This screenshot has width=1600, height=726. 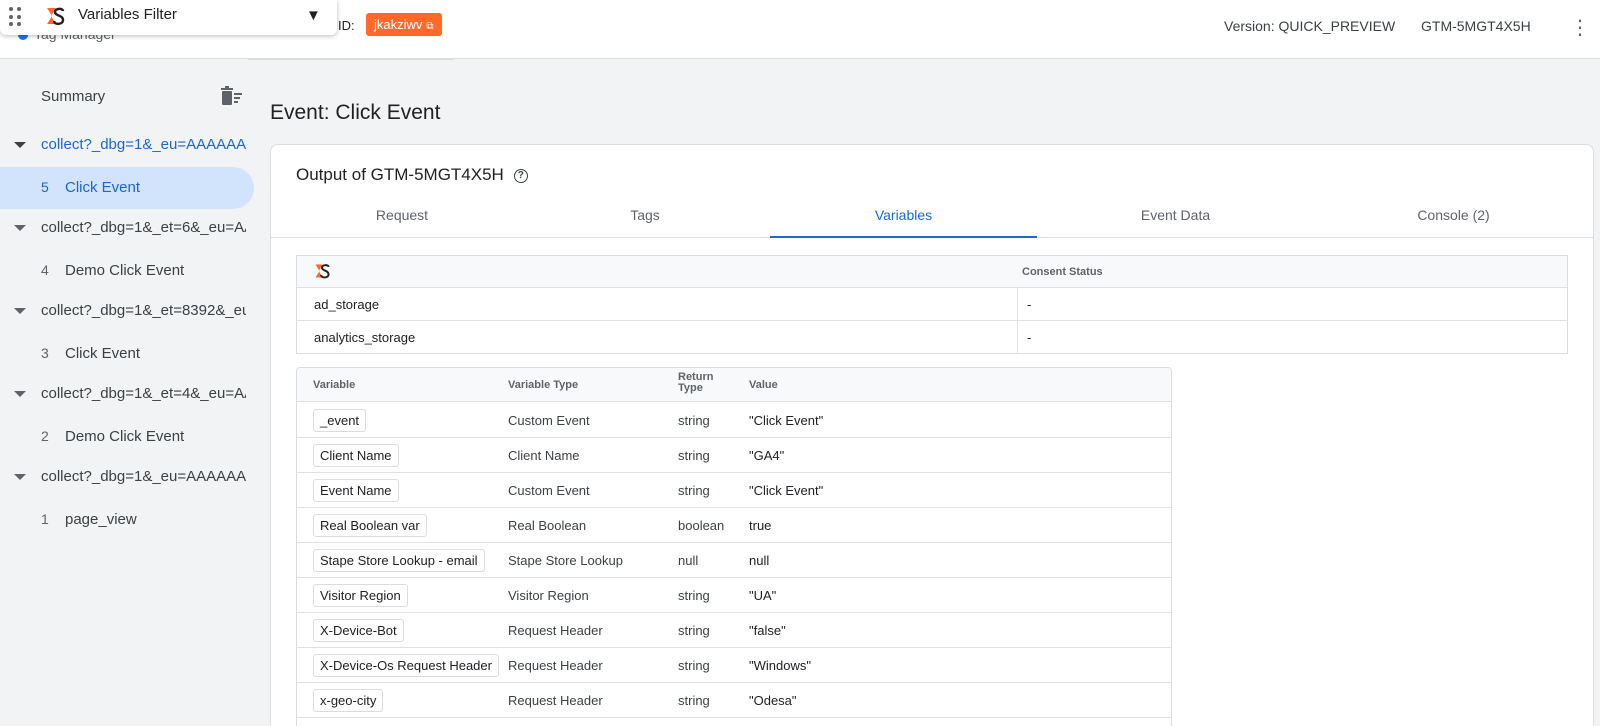 What do you see at coordinates (313, 15) in the screenshot?
I see `dropdown-caret-icon: ▼` at bounding box center [313, 15].